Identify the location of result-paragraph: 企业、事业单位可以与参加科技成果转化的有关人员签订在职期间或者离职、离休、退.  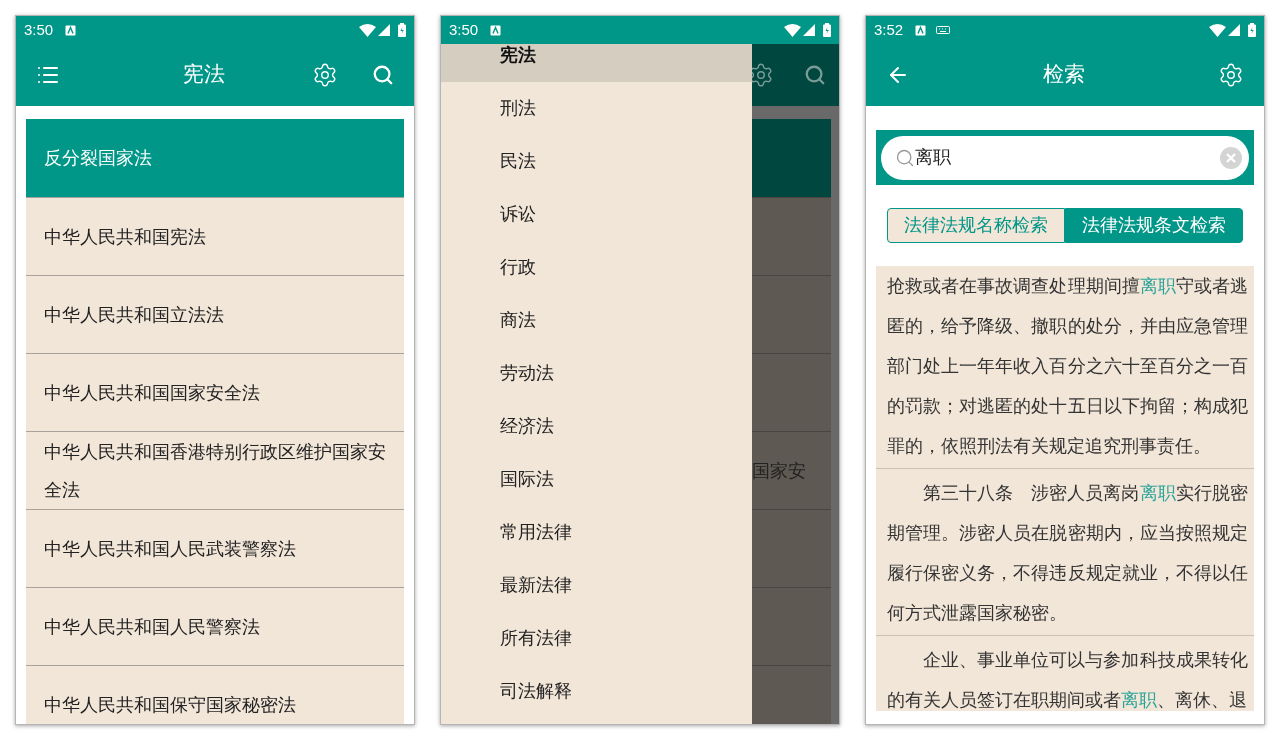
(1065, 673).